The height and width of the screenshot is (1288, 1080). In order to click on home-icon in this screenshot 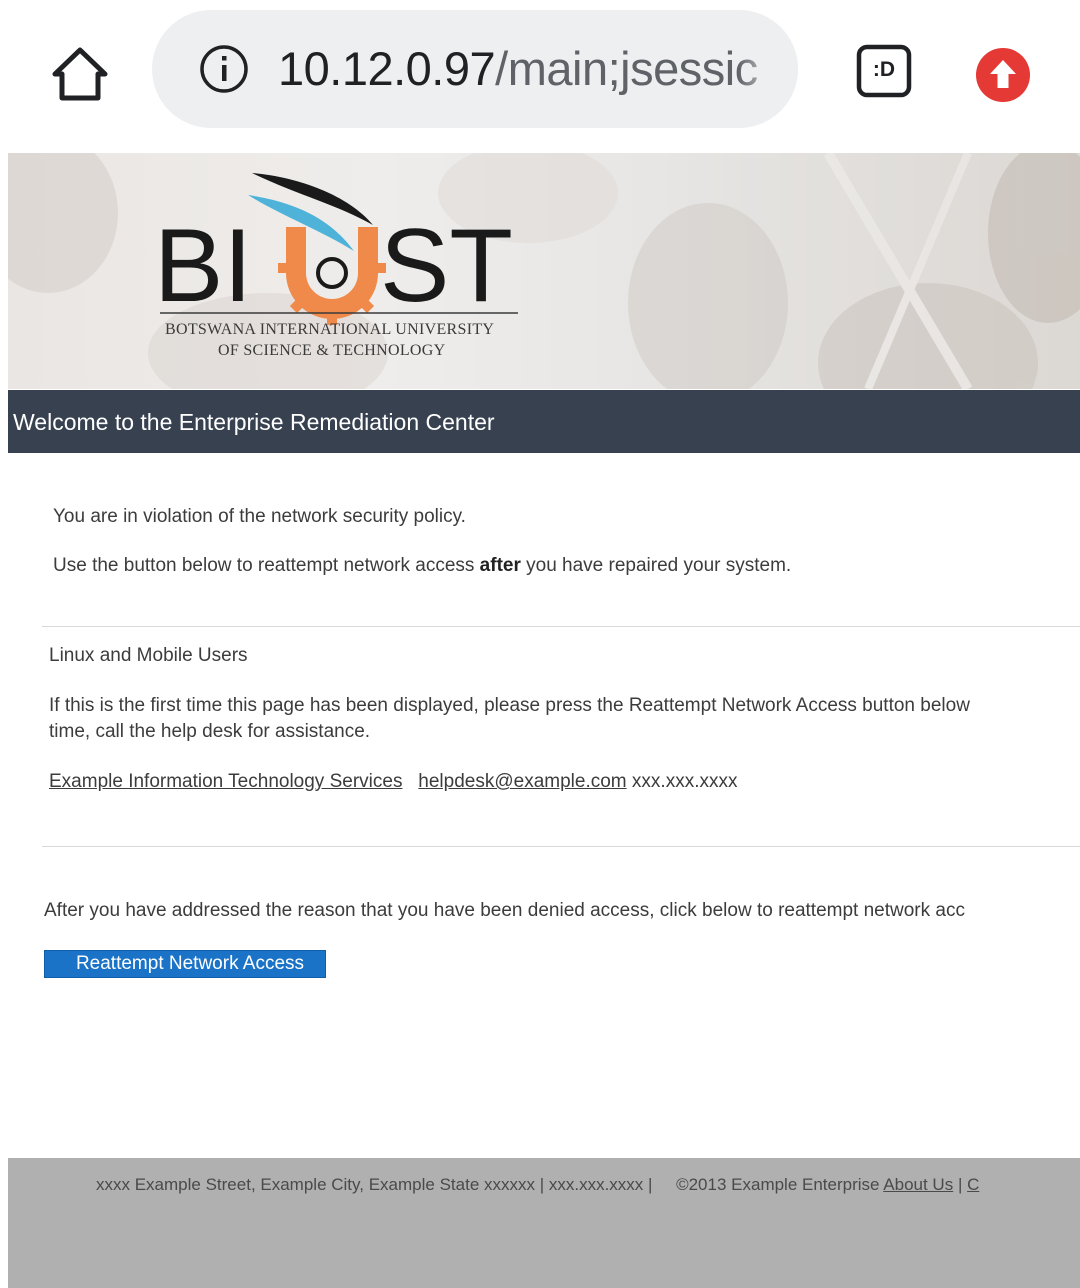, I will do `click(80, 74)`.